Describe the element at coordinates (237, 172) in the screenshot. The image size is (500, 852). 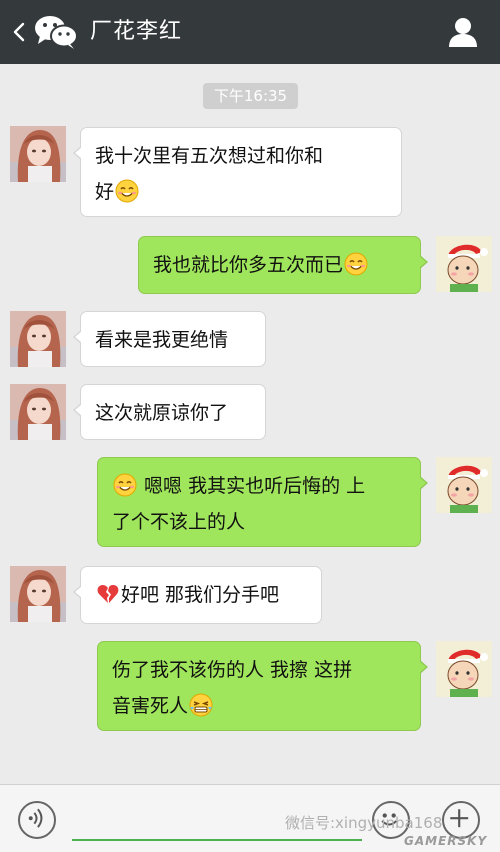
I see `incoming-message-bubble: 我十次里有五次想过和你和 好` at that location.